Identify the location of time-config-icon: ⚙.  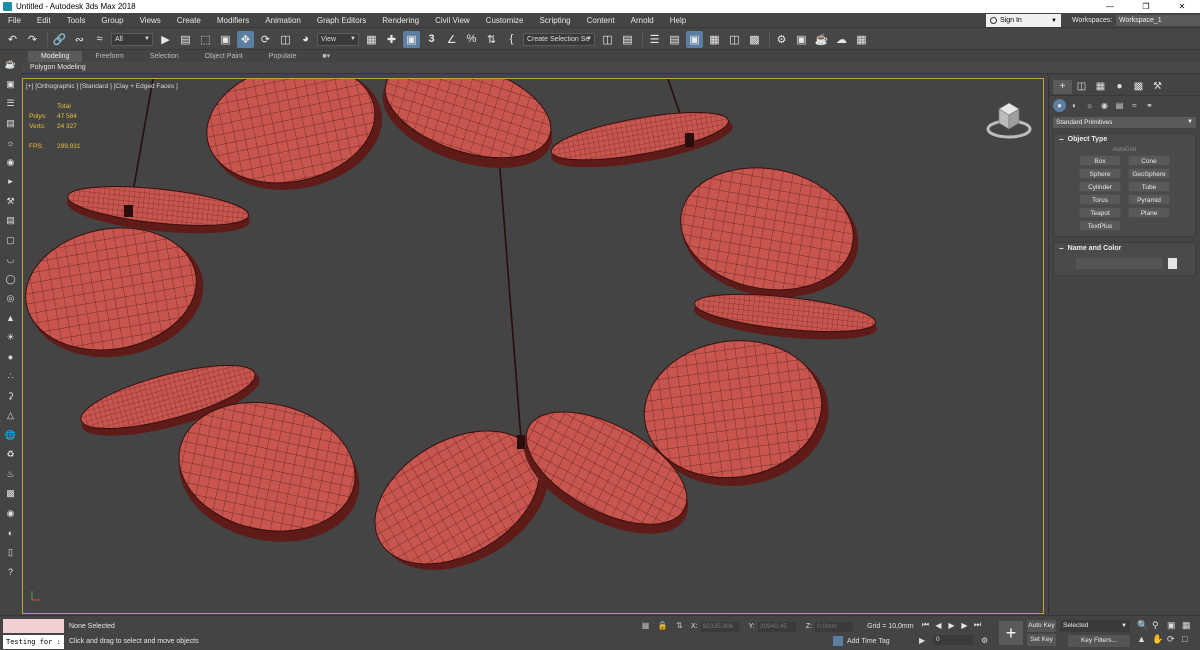
(986, 640).